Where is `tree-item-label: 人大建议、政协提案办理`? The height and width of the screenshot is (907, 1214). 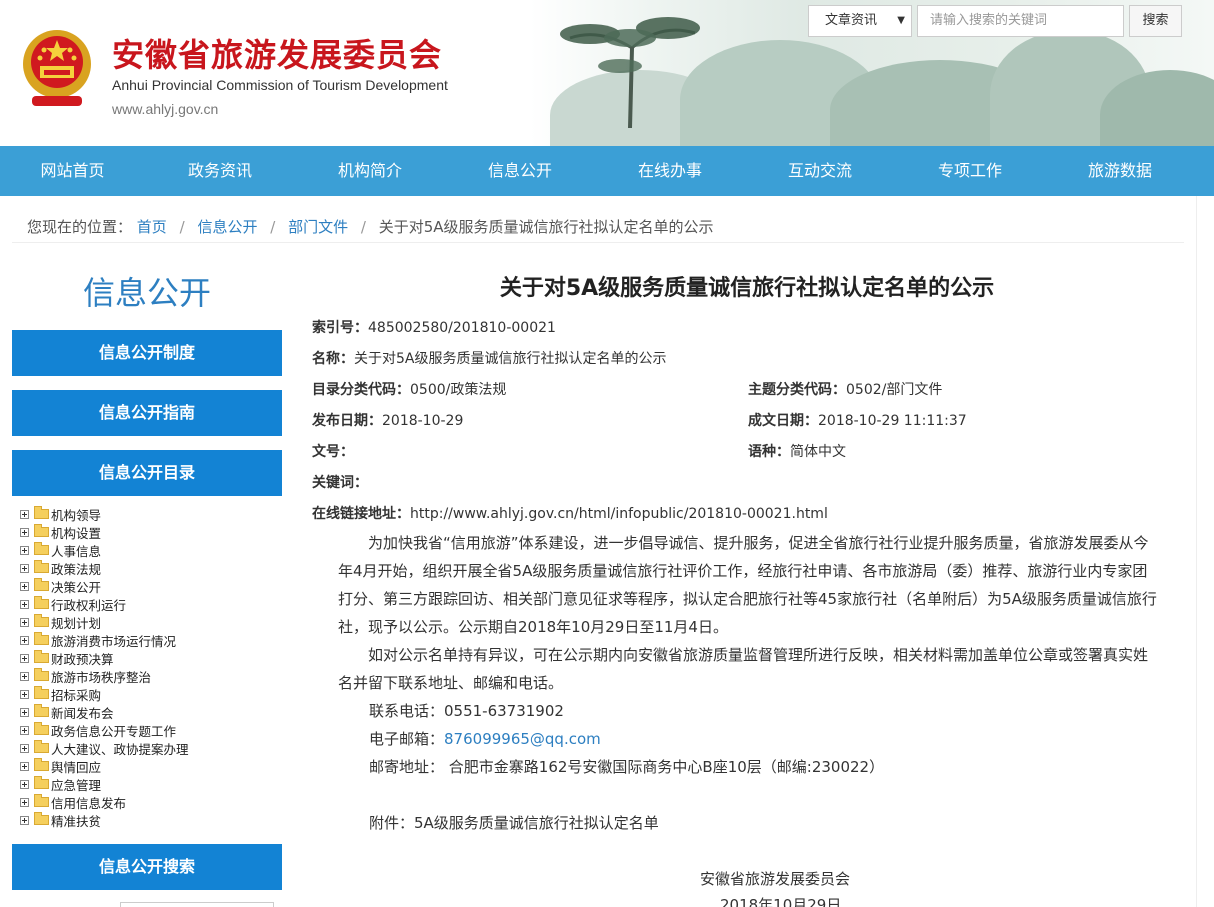
tree-item-label: 人大建议、政协提案办理 is located at coordinates (120, 749).